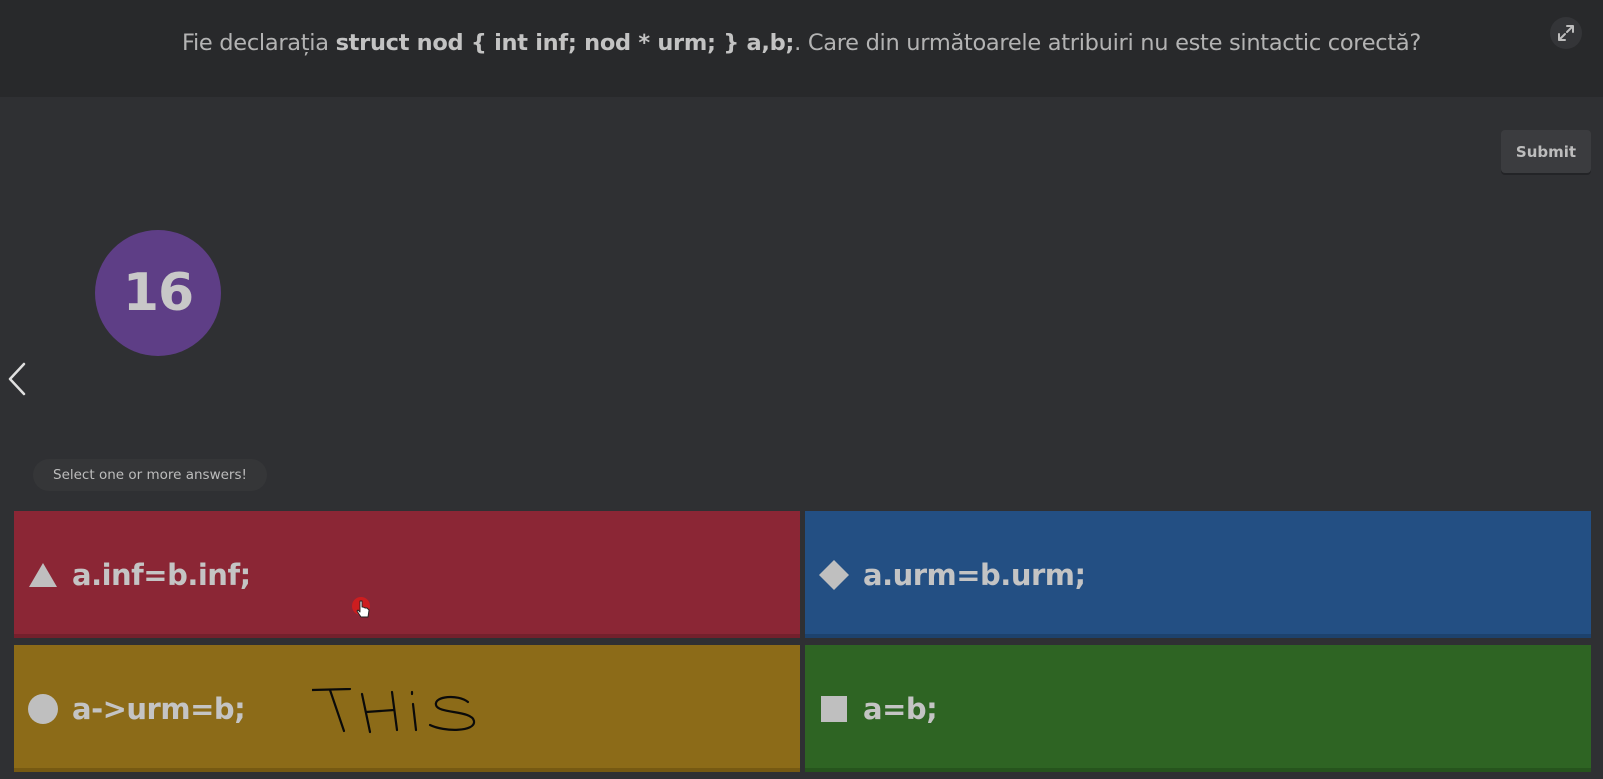 The width and height of the screenshot is (1603, 779). Describe the element at coordinates (361, 607) in the screenshot. I see `hand-pointer-icon` at that location.